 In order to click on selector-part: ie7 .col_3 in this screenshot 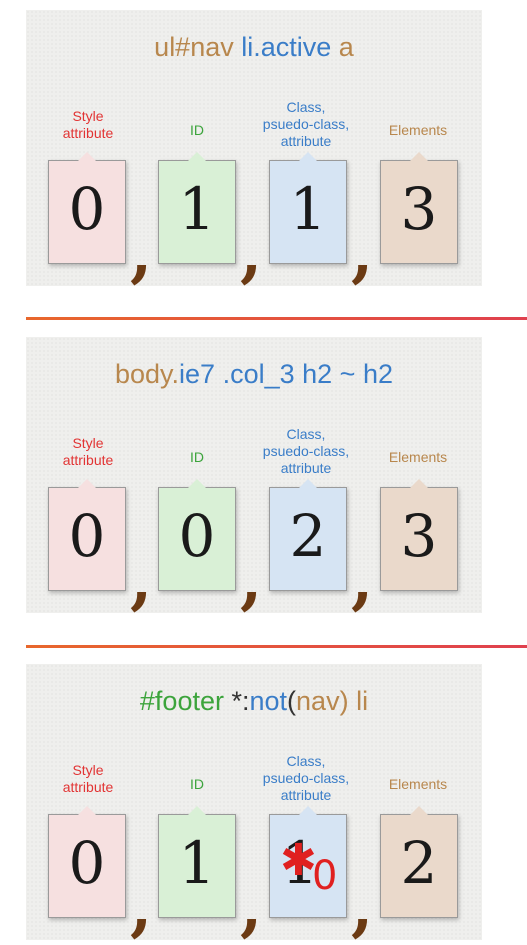, I will do `click(241, 374)`.